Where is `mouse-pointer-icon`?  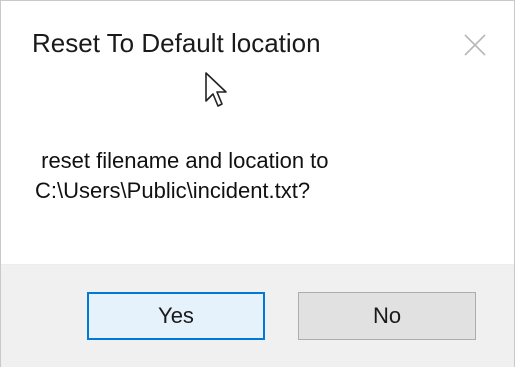 mouse-pointer-icon is located at coordinates (216, 89).